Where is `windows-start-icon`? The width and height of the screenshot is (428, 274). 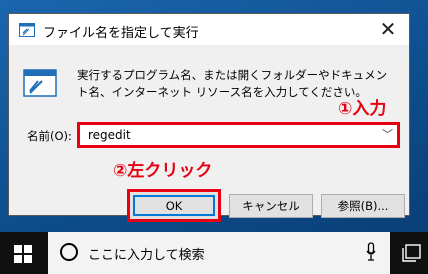
windows-start-icon is located at coordinates (23, 254).